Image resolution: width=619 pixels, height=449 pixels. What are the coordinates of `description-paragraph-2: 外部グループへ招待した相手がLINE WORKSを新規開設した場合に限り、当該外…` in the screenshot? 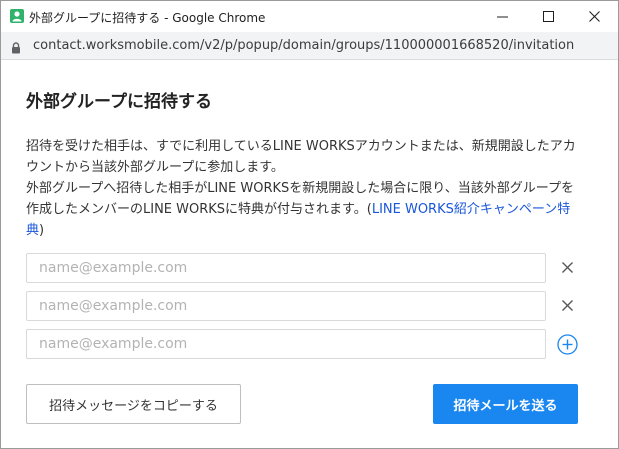 It's located at (306, 209).